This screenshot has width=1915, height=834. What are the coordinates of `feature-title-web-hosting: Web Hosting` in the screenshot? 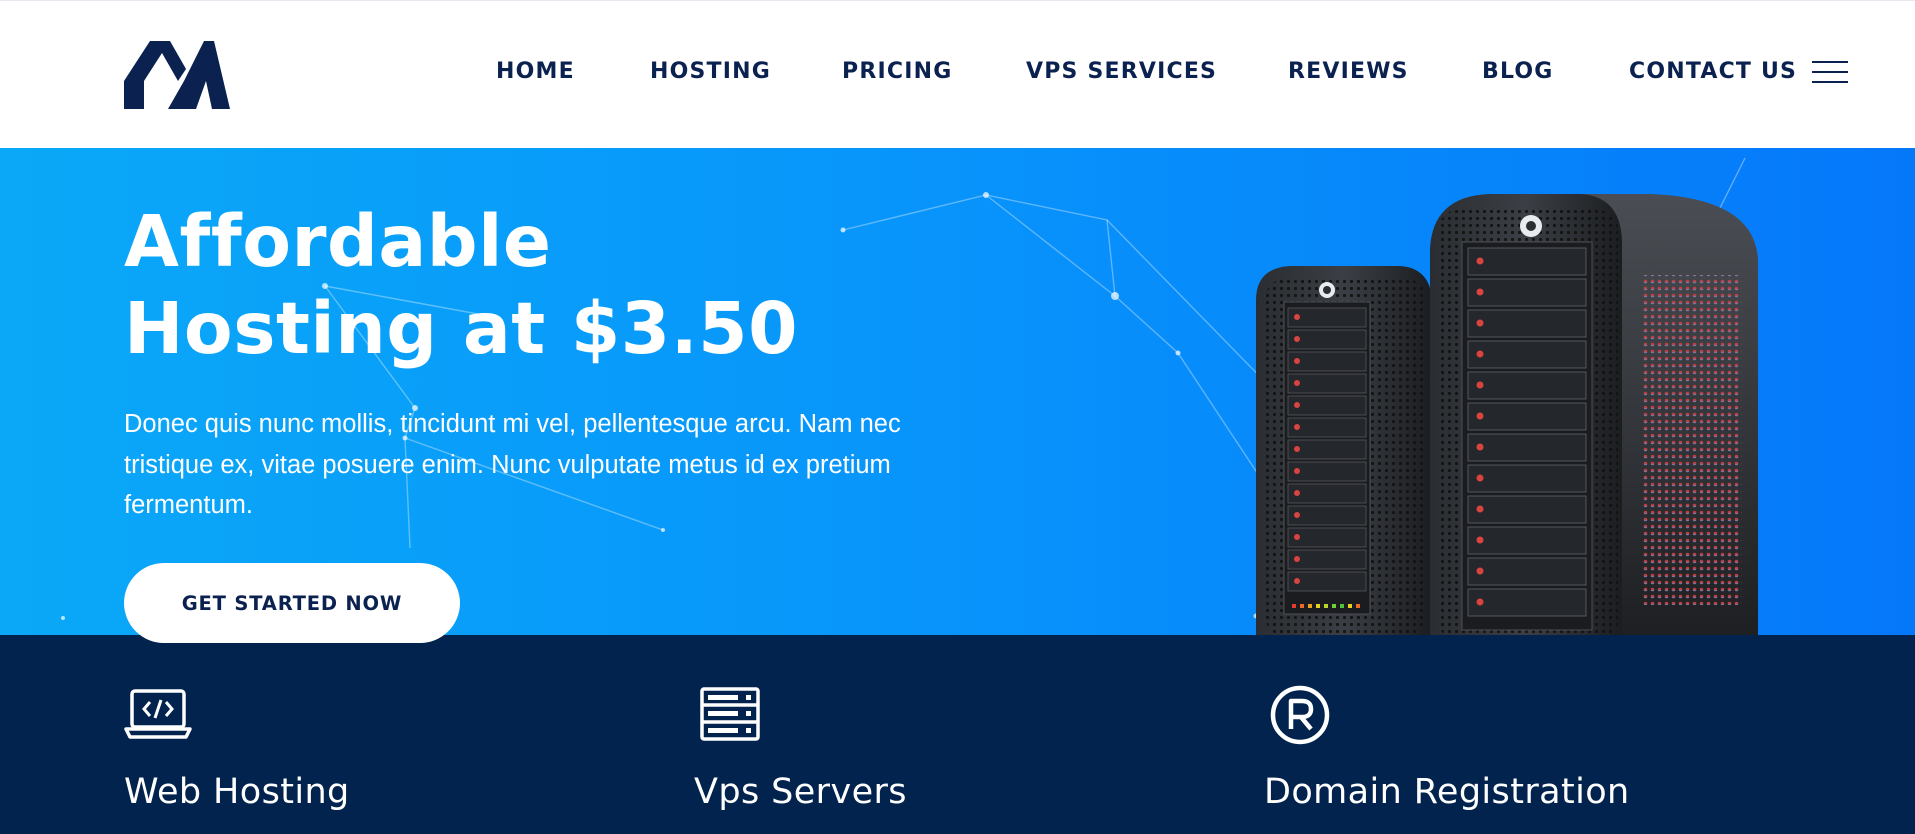 It's located at (237, 792).